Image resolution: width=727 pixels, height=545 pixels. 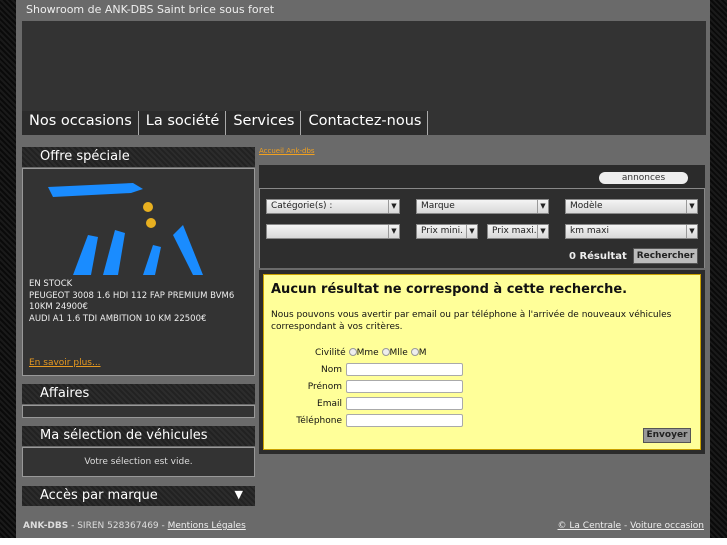 What do you see at coordinates (207, 526) in the screenshot?
I see `mentions-legales-link: Mentions Légales` at bounding box center [207, 526].